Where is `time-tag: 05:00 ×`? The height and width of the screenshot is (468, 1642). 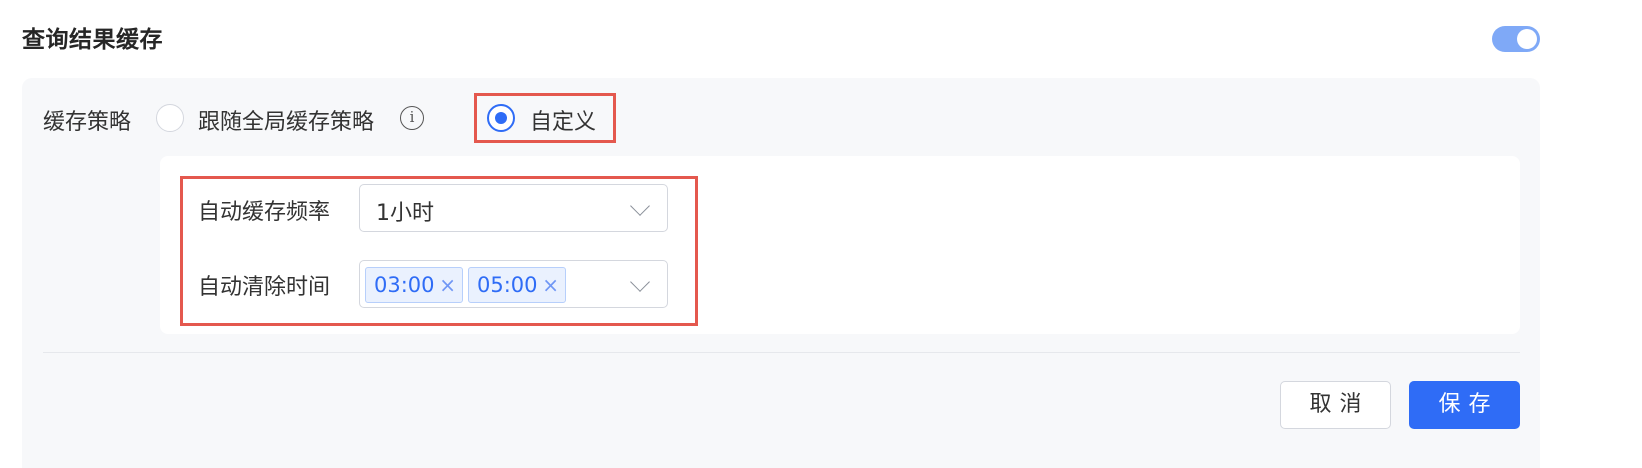
time-tag: 05:00 × is located at coordinates (517, 285).